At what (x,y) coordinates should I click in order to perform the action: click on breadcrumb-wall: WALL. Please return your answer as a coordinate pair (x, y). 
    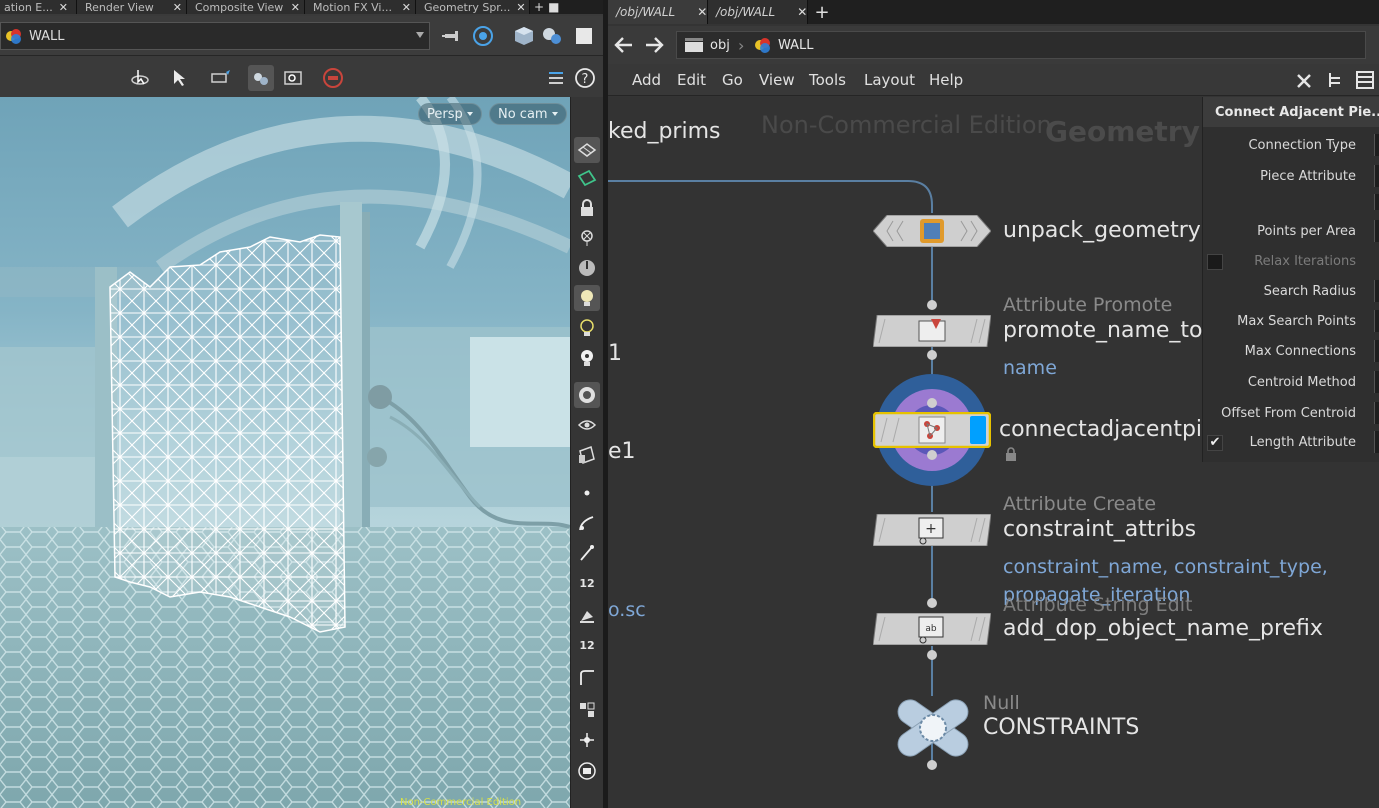
    Looking at the image, I should click on (784, 45).